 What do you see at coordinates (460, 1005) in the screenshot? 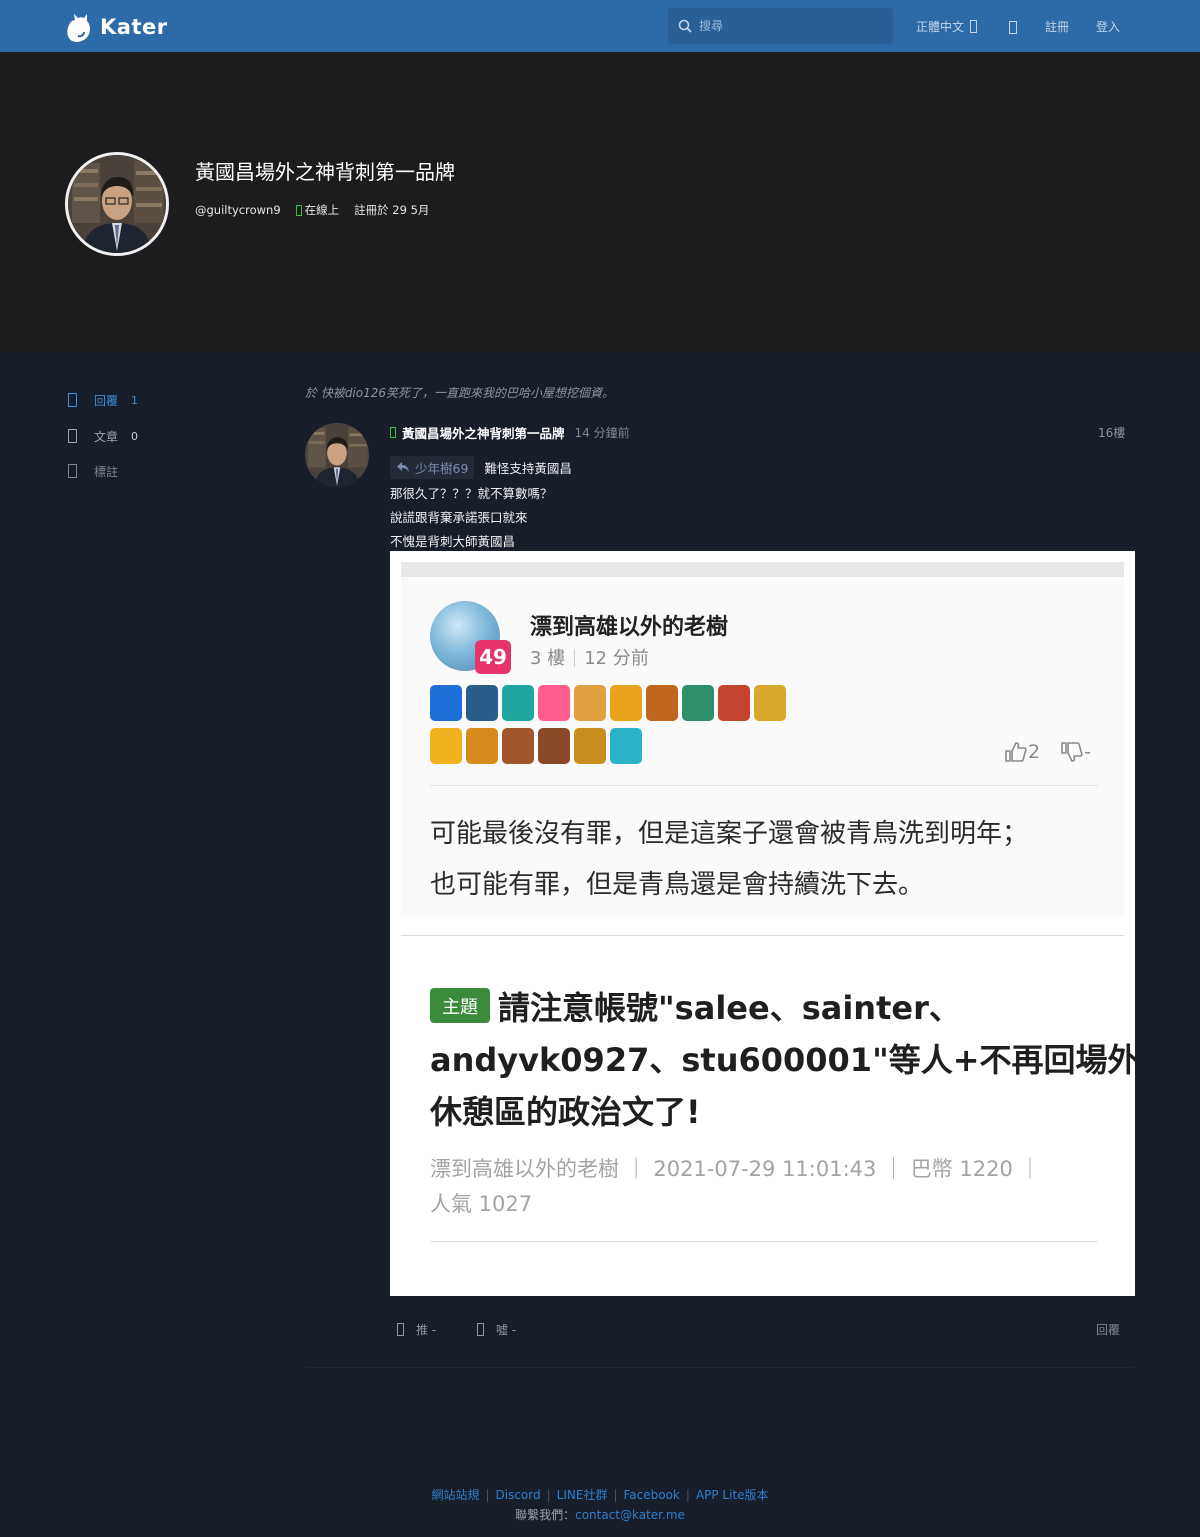
I see `image-topic-tag: 主題` at bounding box center [460, 1005].